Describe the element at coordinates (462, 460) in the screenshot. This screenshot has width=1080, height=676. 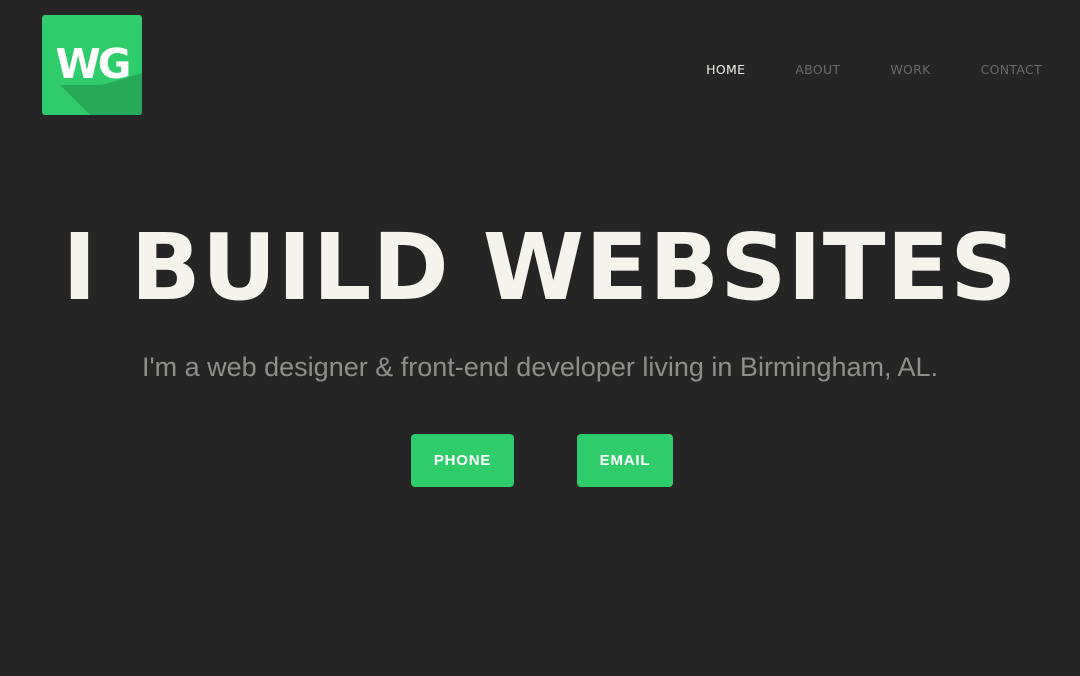
I see `phone-button: PHONE` at that location.